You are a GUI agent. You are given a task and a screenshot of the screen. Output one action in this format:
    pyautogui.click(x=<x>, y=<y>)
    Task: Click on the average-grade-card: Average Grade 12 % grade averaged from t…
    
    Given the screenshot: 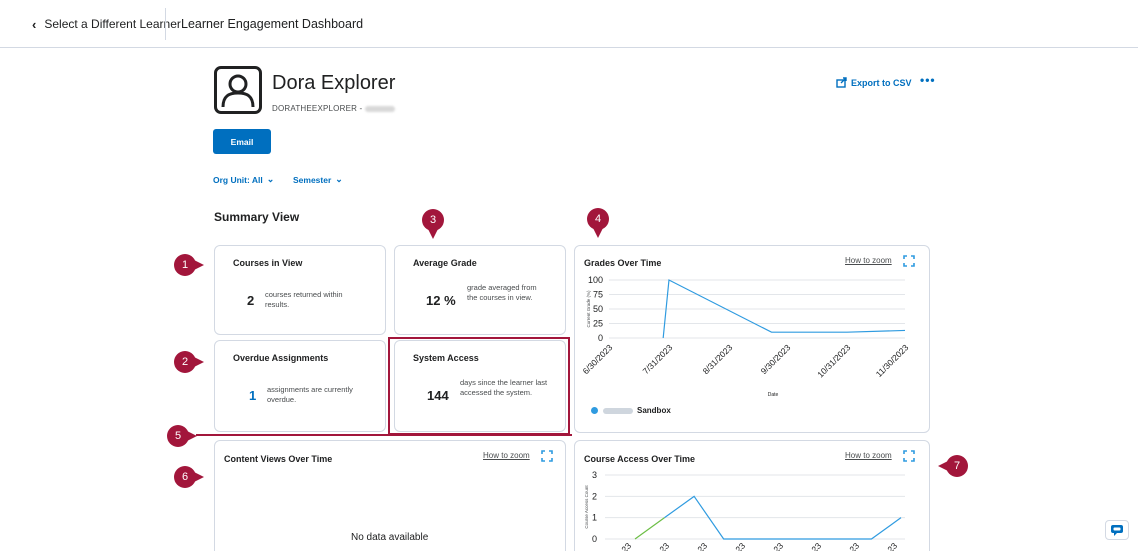 What is the action you would take?
    pyautogui.click(x=480, y=290)
    